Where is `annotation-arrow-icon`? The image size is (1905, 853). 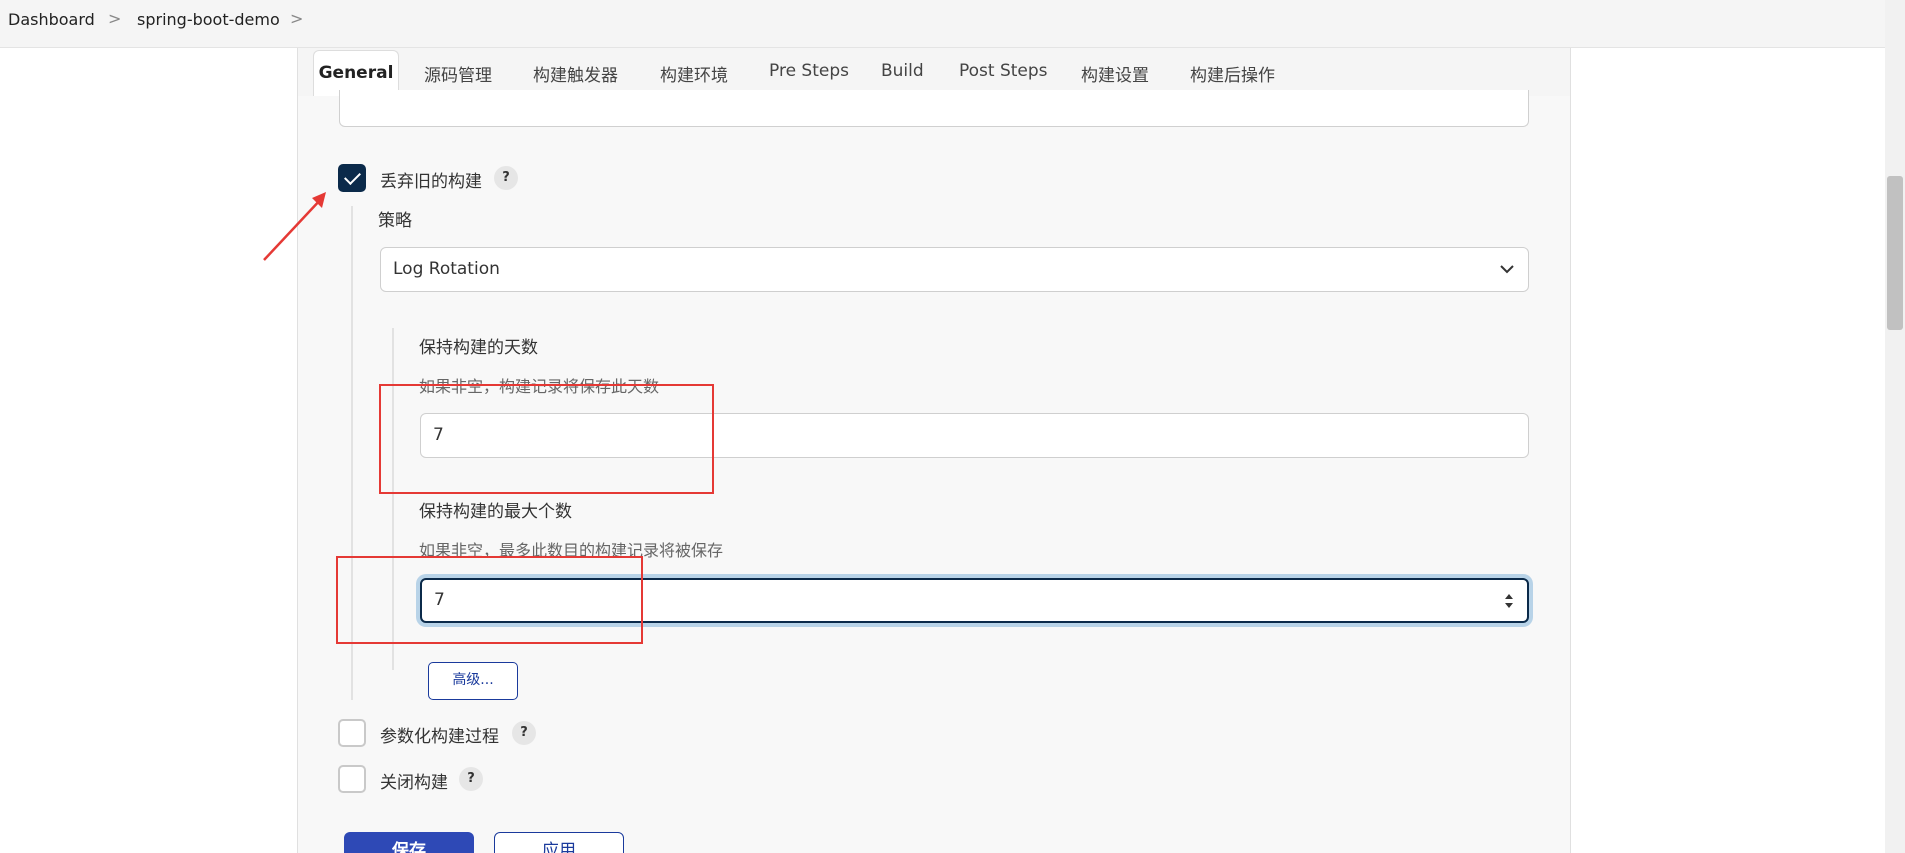 annotation-arrow-icon is located at coordinates (294, 226).